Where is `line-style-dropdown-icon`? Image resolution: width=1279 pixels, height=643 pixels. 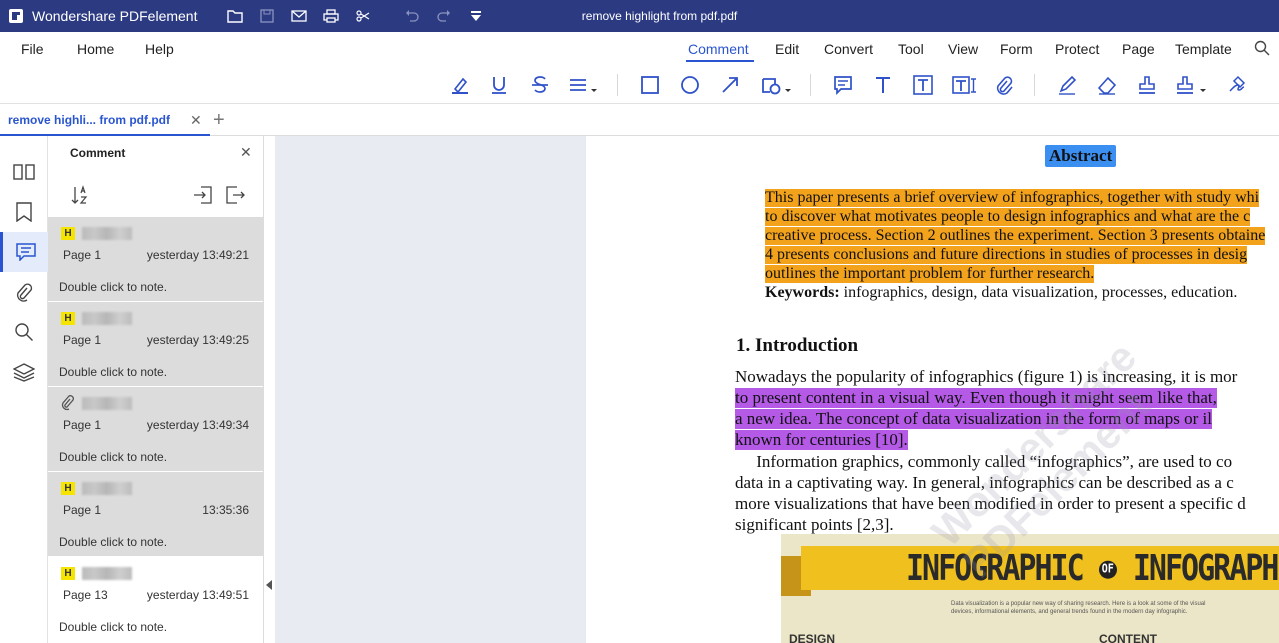
line-style-dropdown-icon is located at coordinates (584, 85).